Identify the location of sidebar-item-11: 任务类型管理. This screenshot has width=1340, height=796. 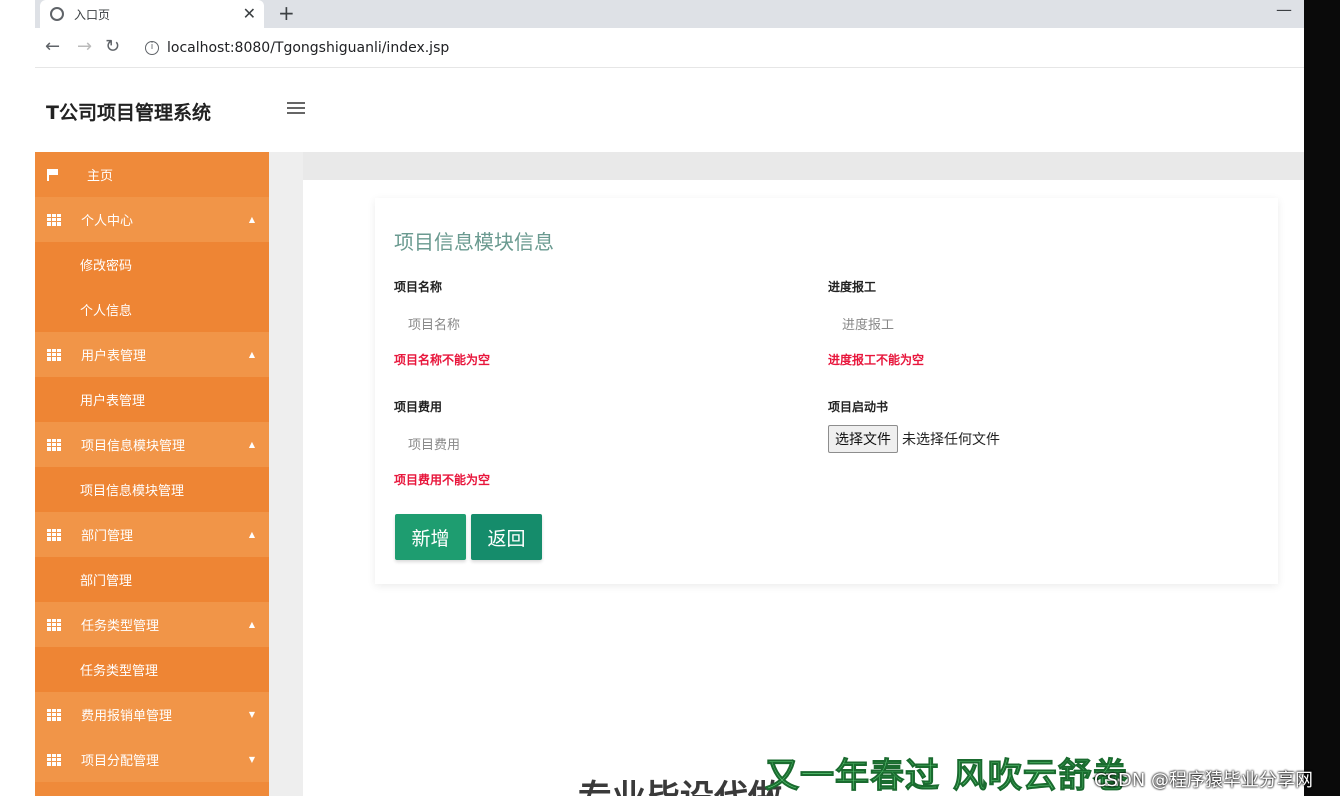
(152, 669).